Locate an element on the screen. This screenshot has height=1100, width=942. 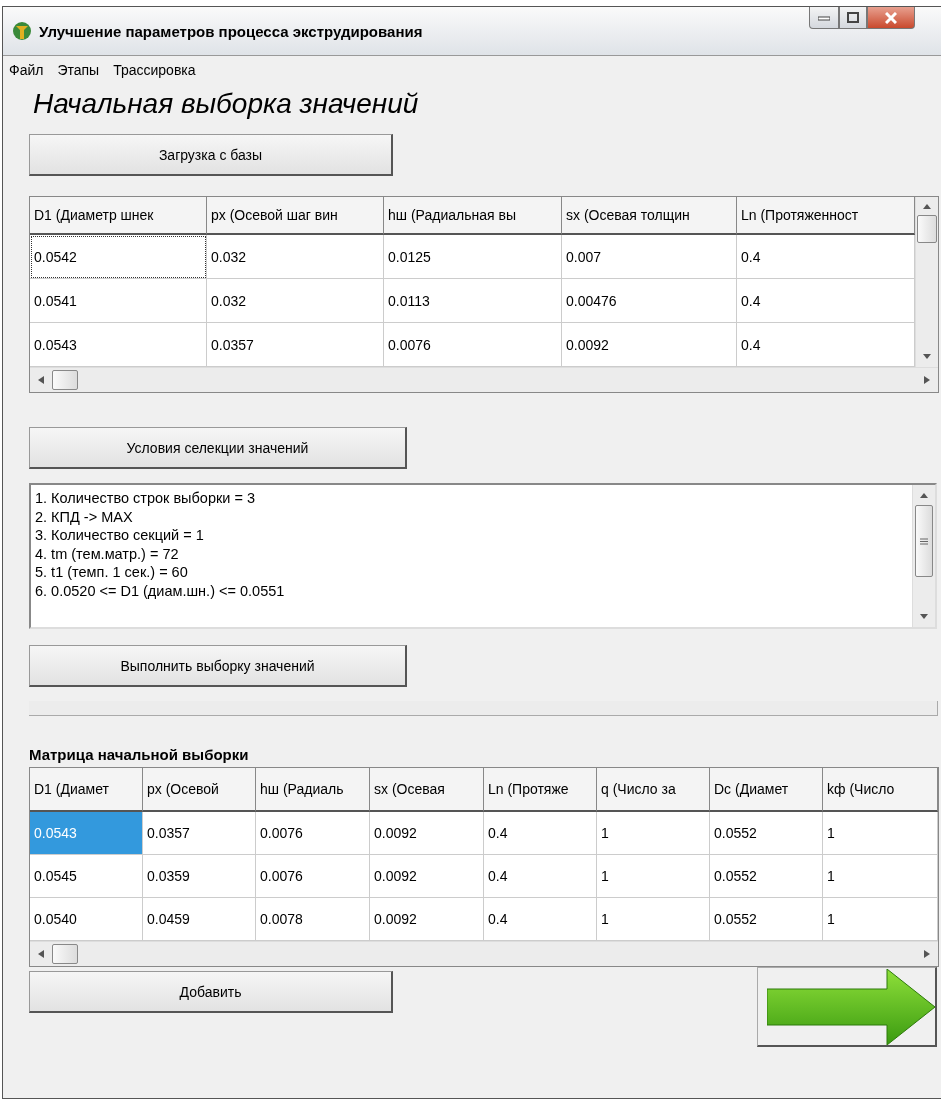
table-cell: 0.0542 is located at coordinates (118, 257).